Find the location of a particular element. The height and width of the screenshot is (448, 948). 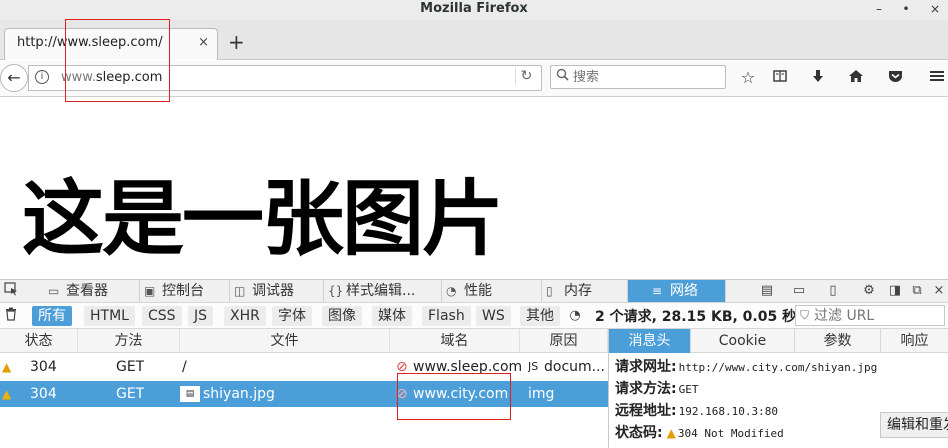

inspector-icon: ▭ is located at coordinates (54, 291).